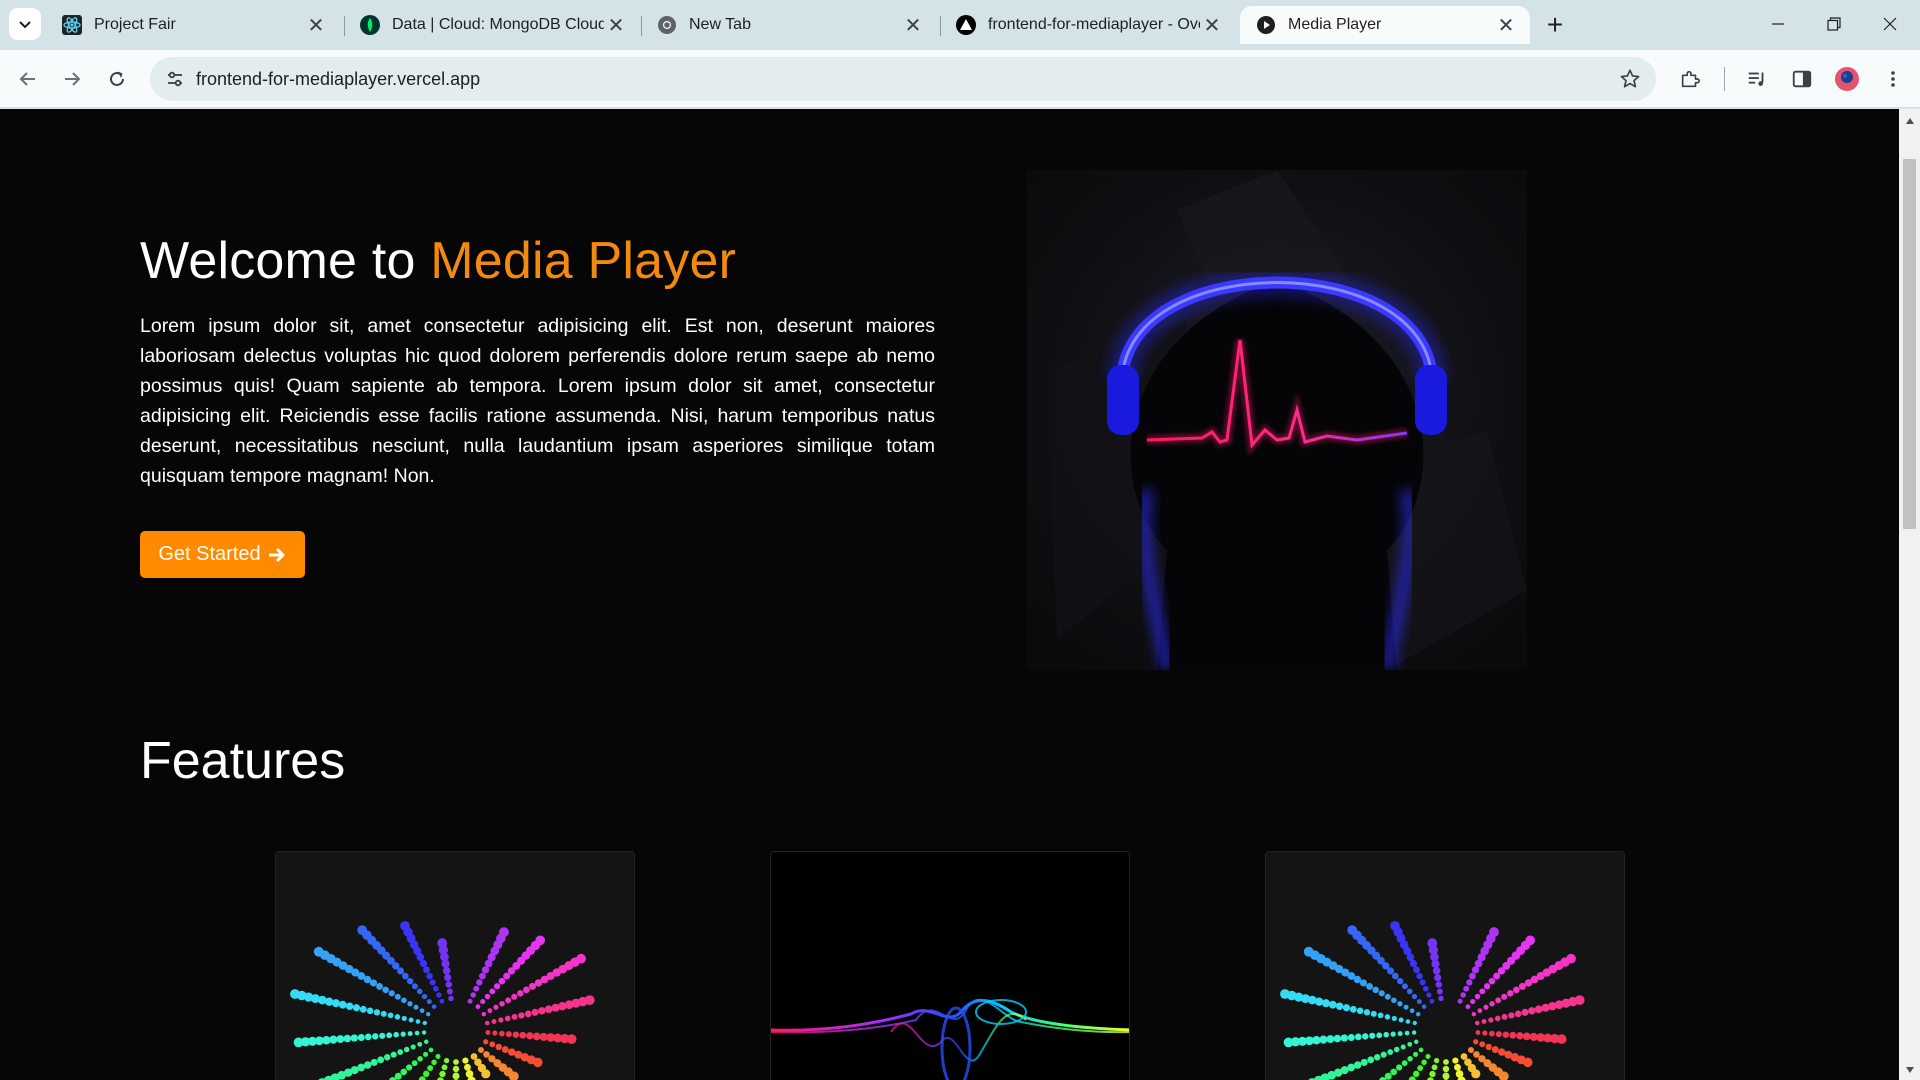 This screenshot has height=1080, width=1920. What do you see at coordinates (222, 554) in the screenshot?
I see `get-started-button: Get Started` at bounding box center [222, 554].